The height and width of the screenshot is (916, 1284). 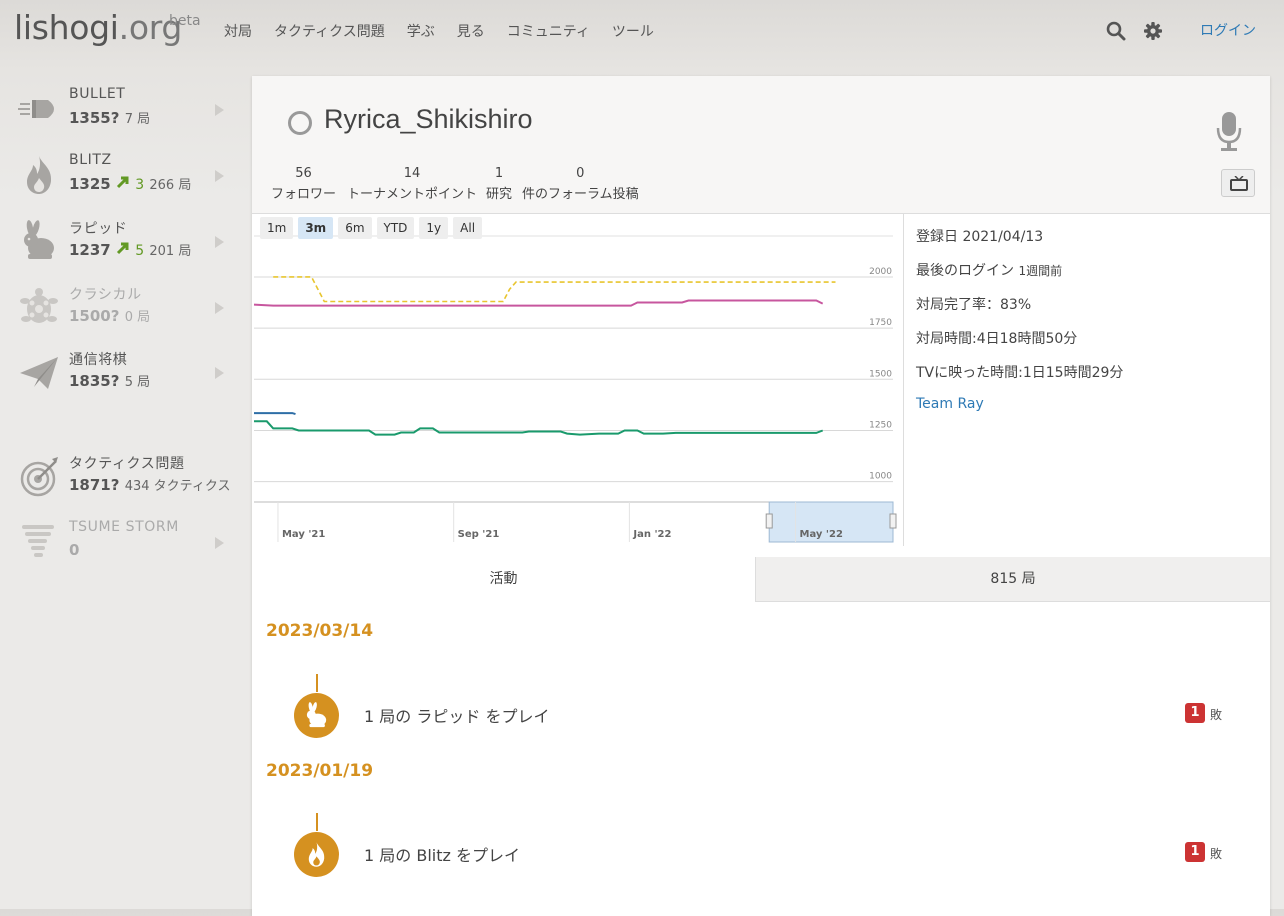 What do you see at coordinates (170, 185) in the screenshot?
I see `perf-count: 266 局` at bounding box center [170, 185].